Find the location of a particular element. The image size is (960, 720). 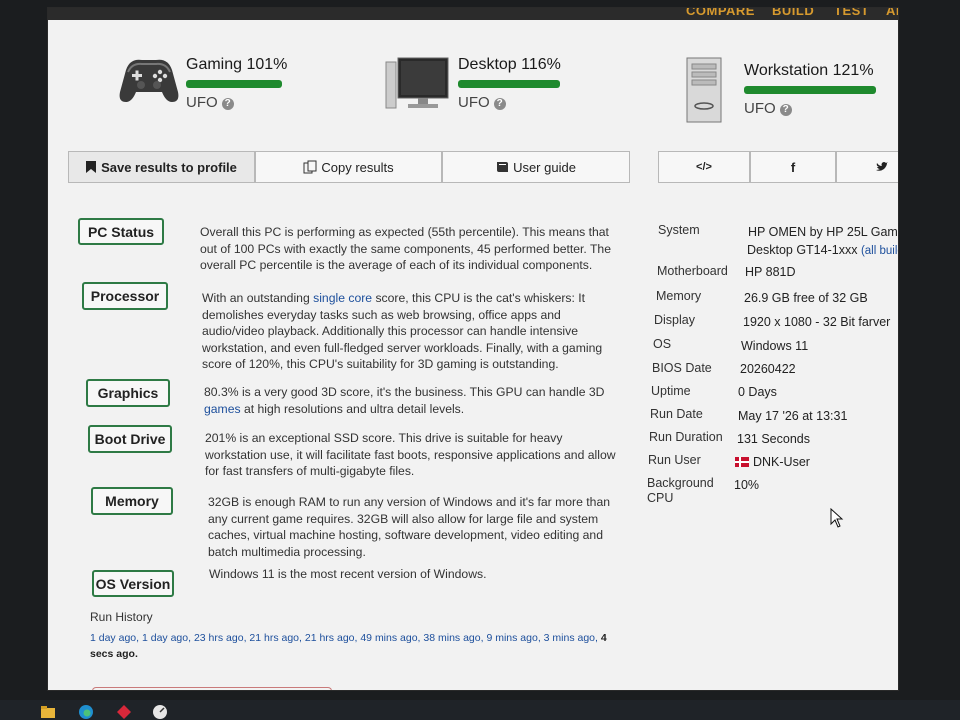

pc-status-button: PC Status is located at coordinates (121, 231).